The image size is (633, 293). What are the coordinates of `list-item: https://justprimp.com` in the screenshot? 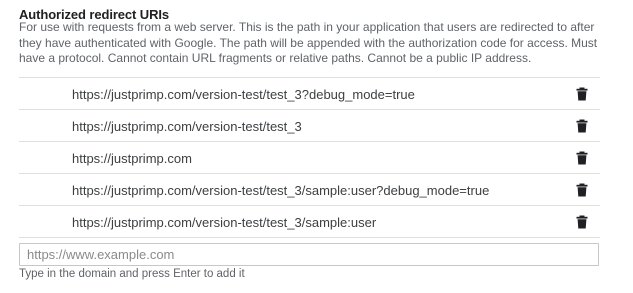 It's located at (309, 158).